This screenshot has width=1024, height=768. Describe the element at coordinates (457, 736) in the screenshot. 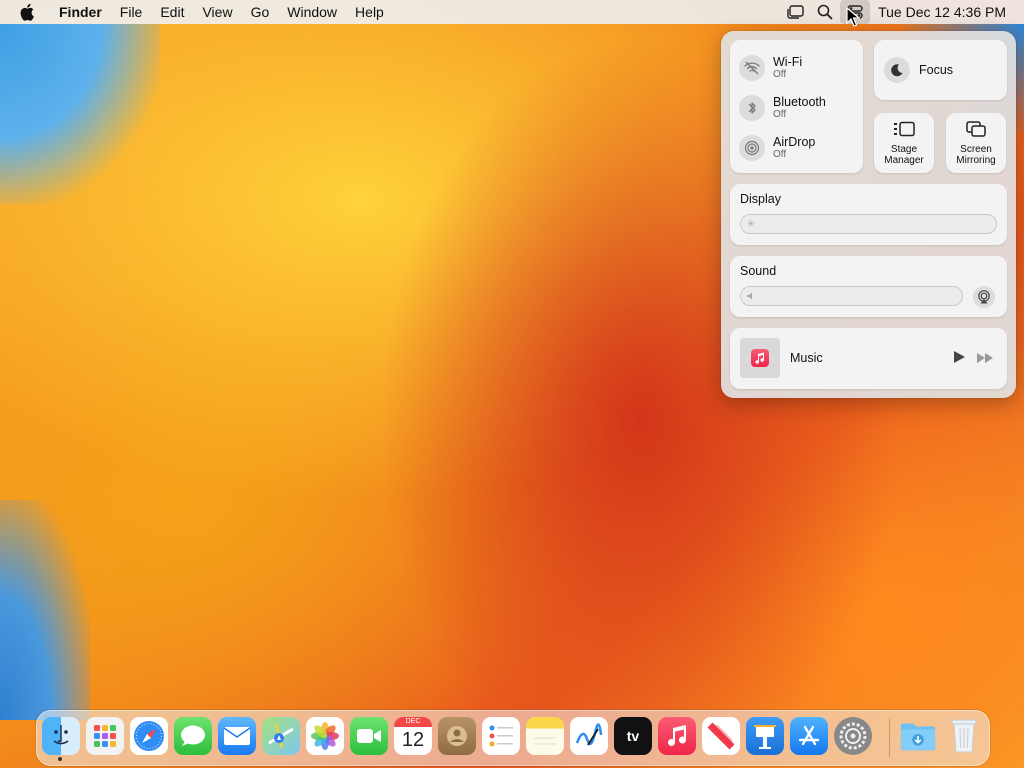

I see `contacts-icon` at that location.